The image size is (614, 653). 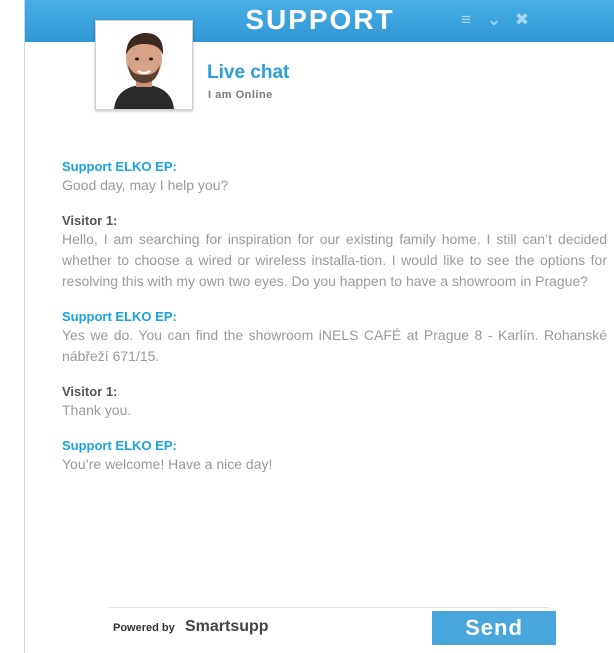 I want to click on message: Visitor 1: Thank you., so click(x=334, y=402).